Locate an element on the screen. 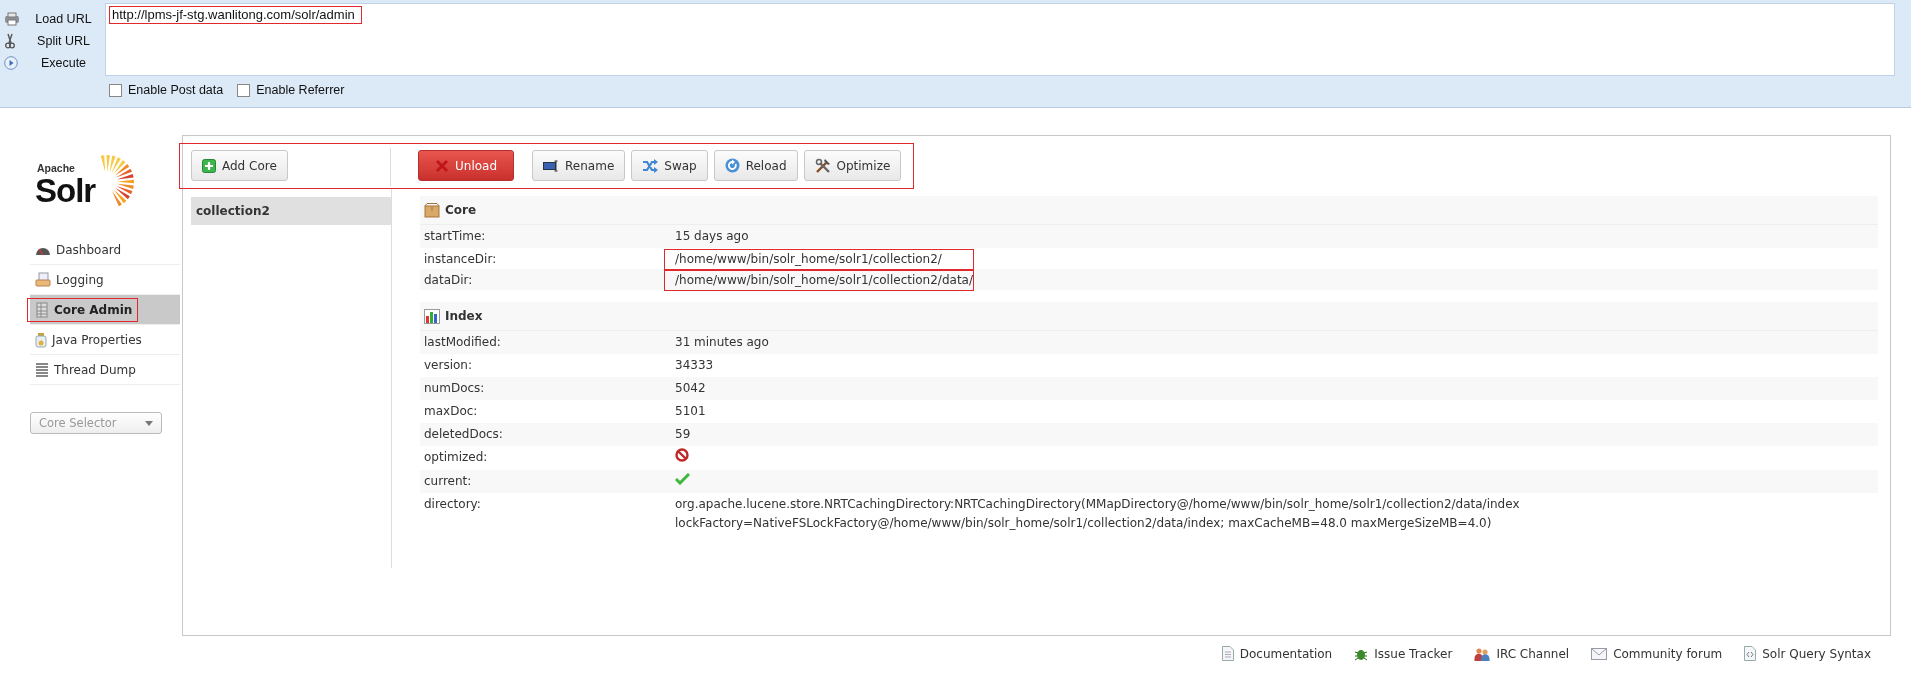  tray-icon is located at coordinates (43, 279).